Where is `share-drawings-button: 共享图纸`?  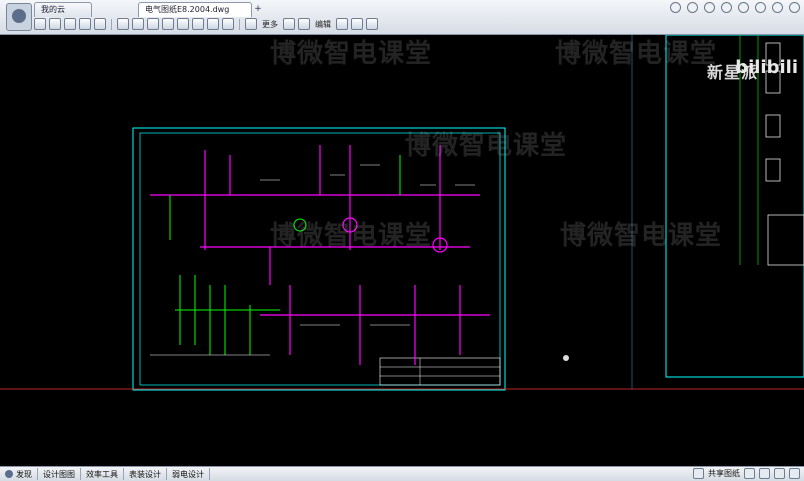 share-drawings-button: 共享图纸 is located at coordinates (724, 473).